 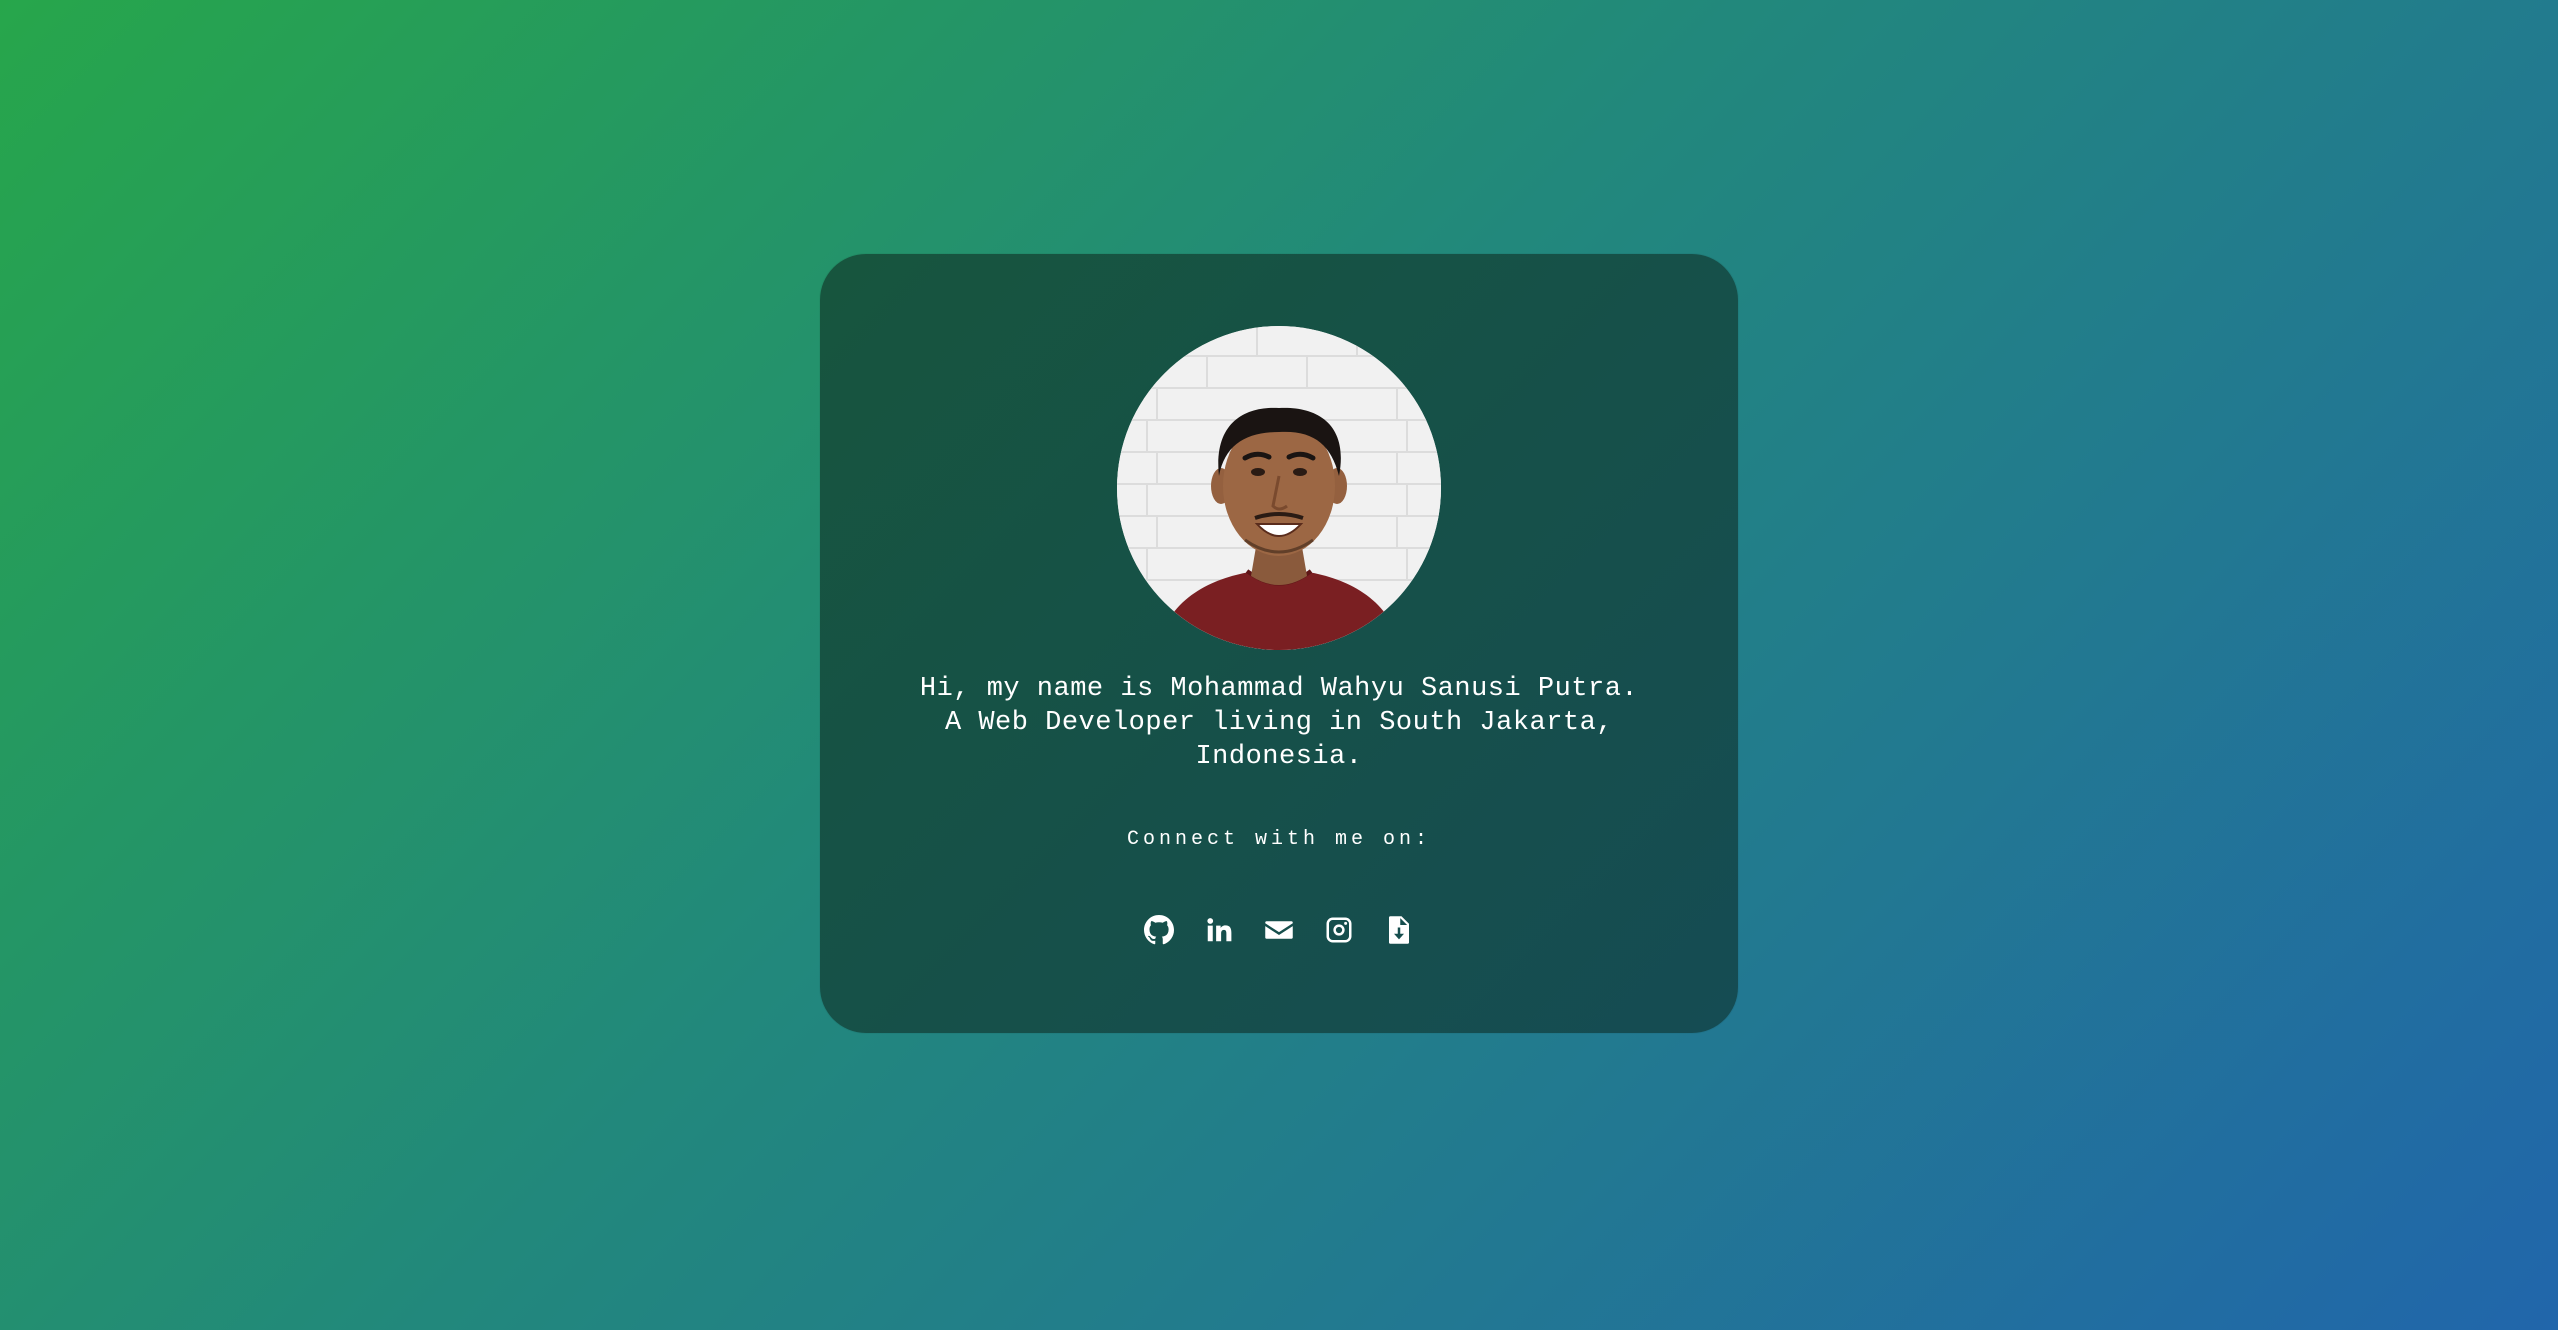 I want to click on resume-download-link, so click(x=1399, y=930).